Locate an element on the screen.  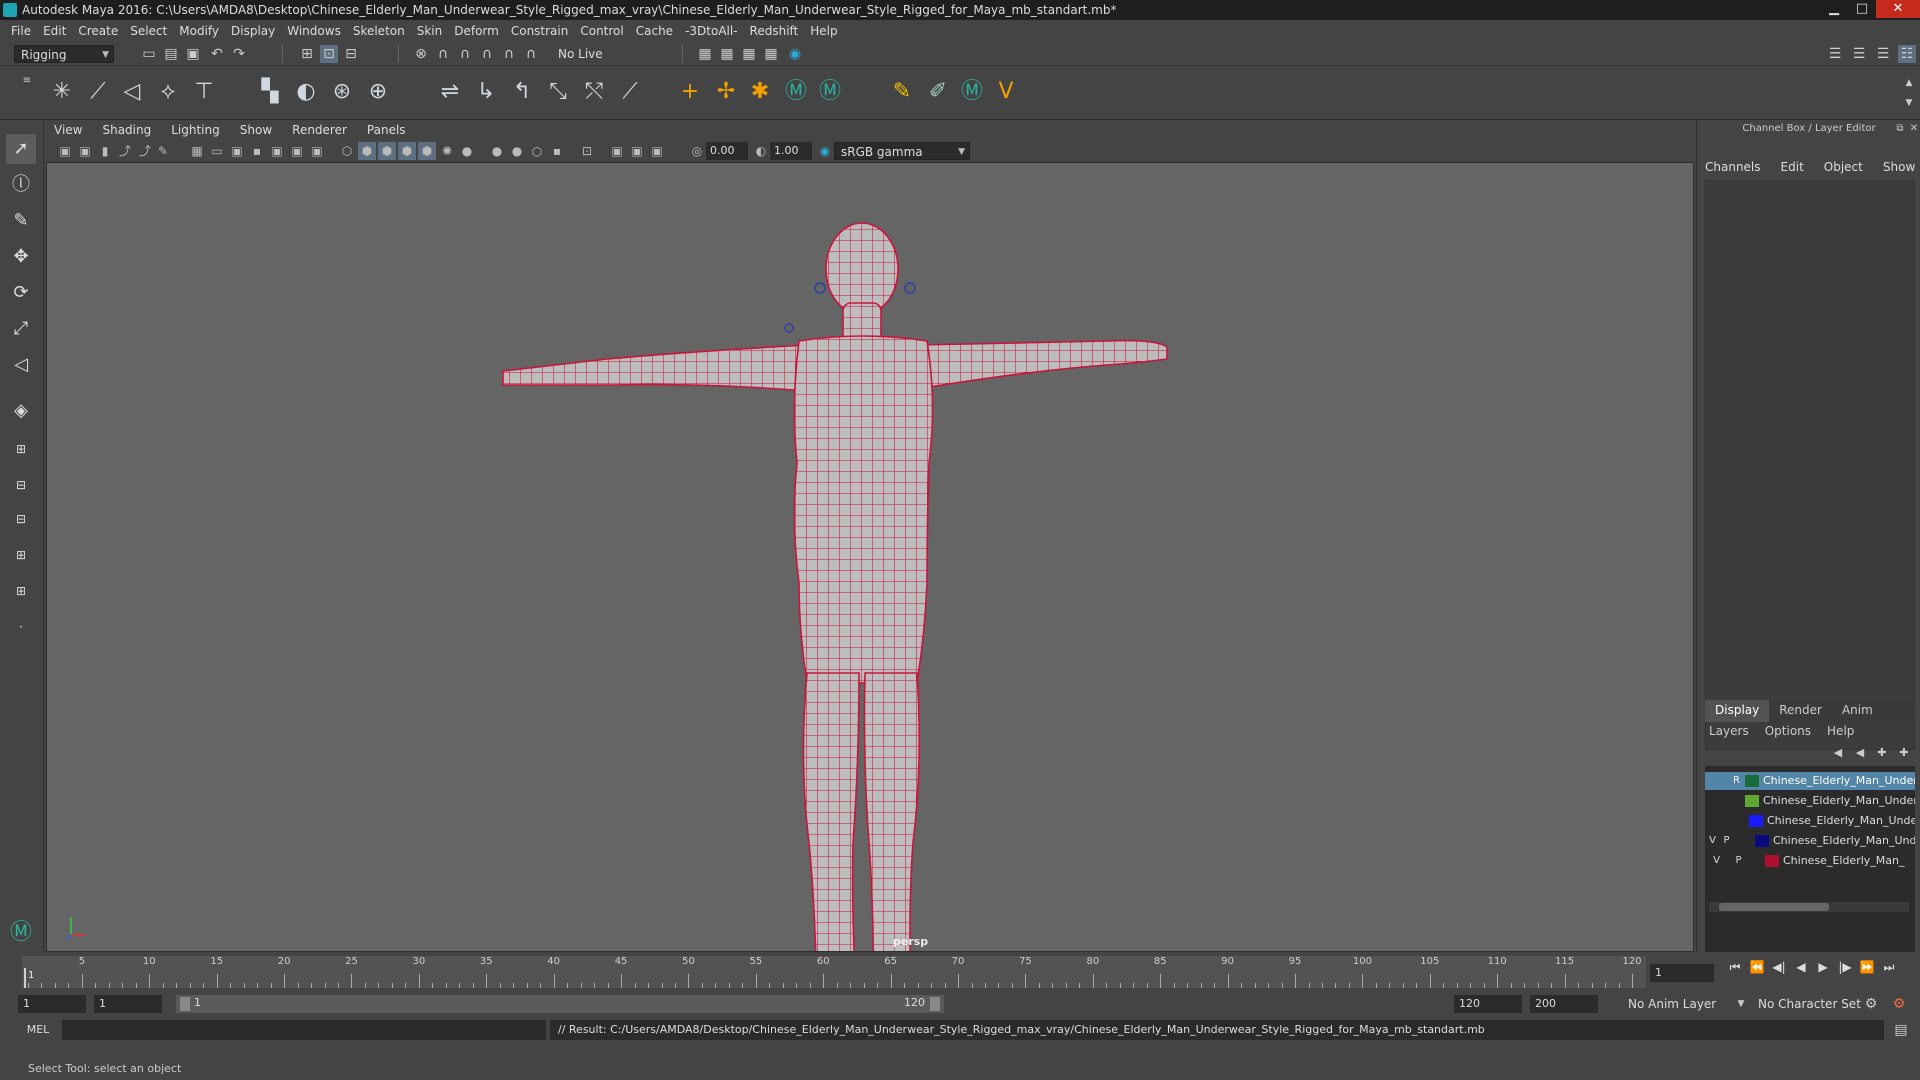
orient-constraint-icon: ↰ is located at coordinates (522, 92).